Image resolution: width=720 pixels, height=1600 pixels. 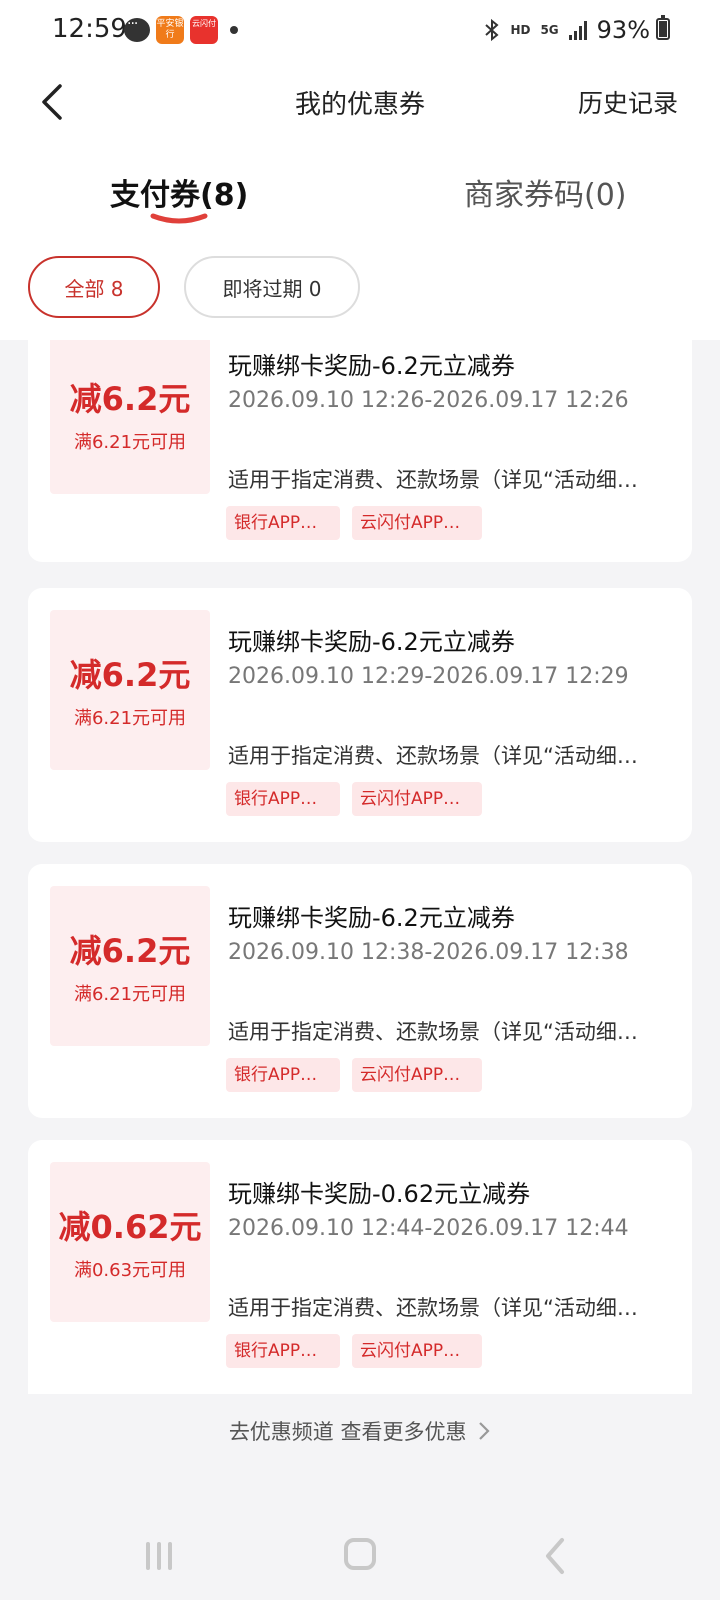 I want to click on network-5g-indicator: 5G, so click(x=549, y=30).